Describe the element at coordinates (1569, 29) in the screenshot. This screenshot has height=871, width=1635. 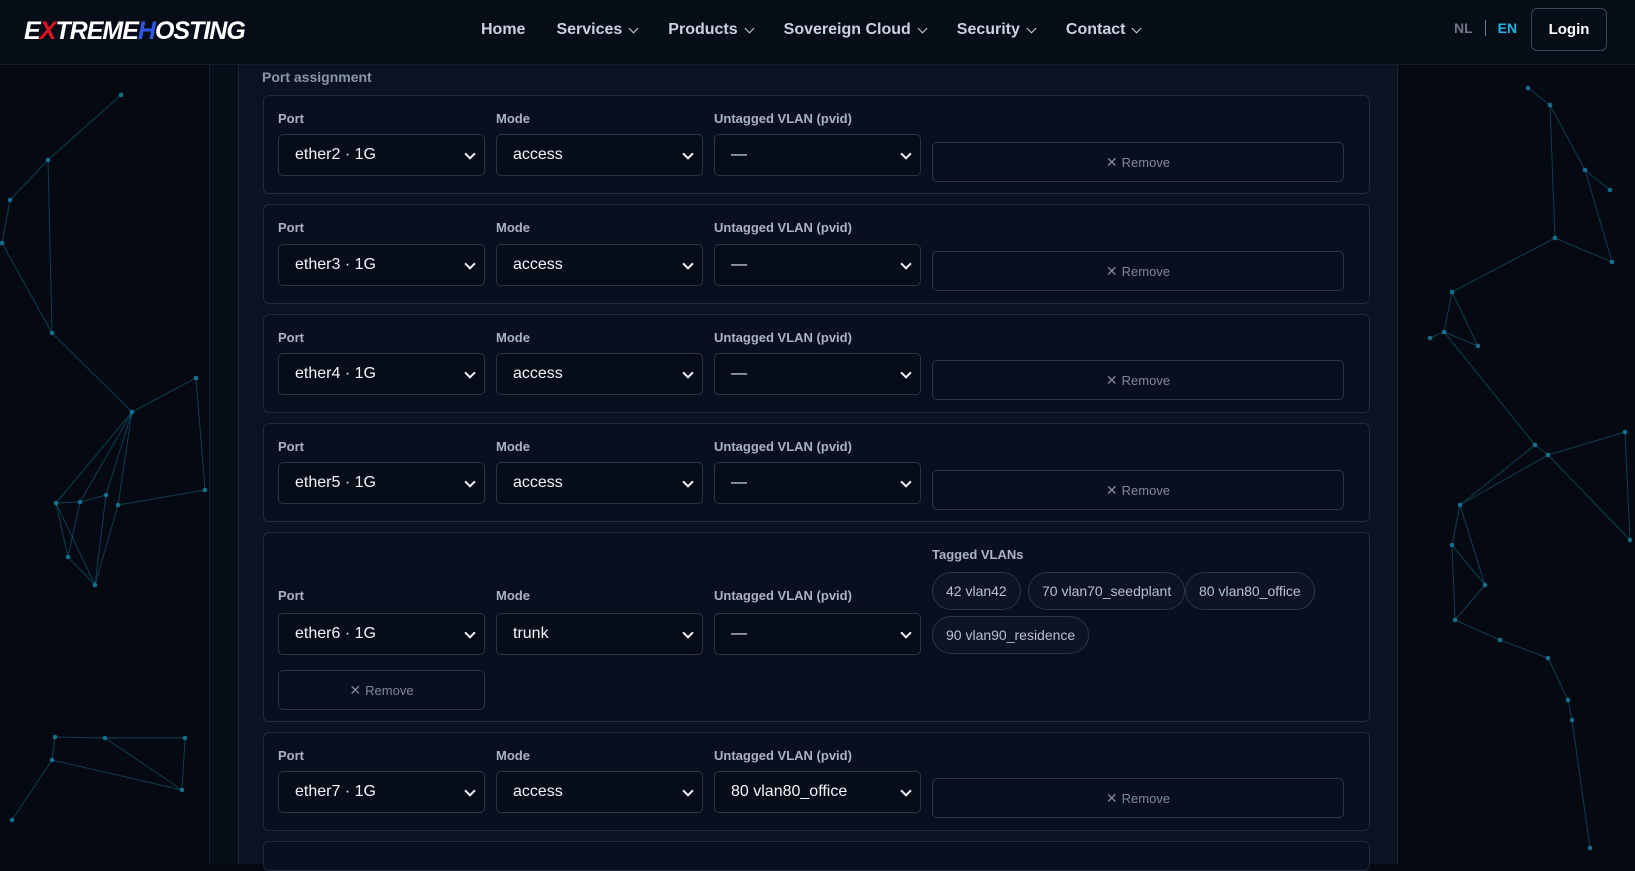
I see `login-button: Login` at that location.